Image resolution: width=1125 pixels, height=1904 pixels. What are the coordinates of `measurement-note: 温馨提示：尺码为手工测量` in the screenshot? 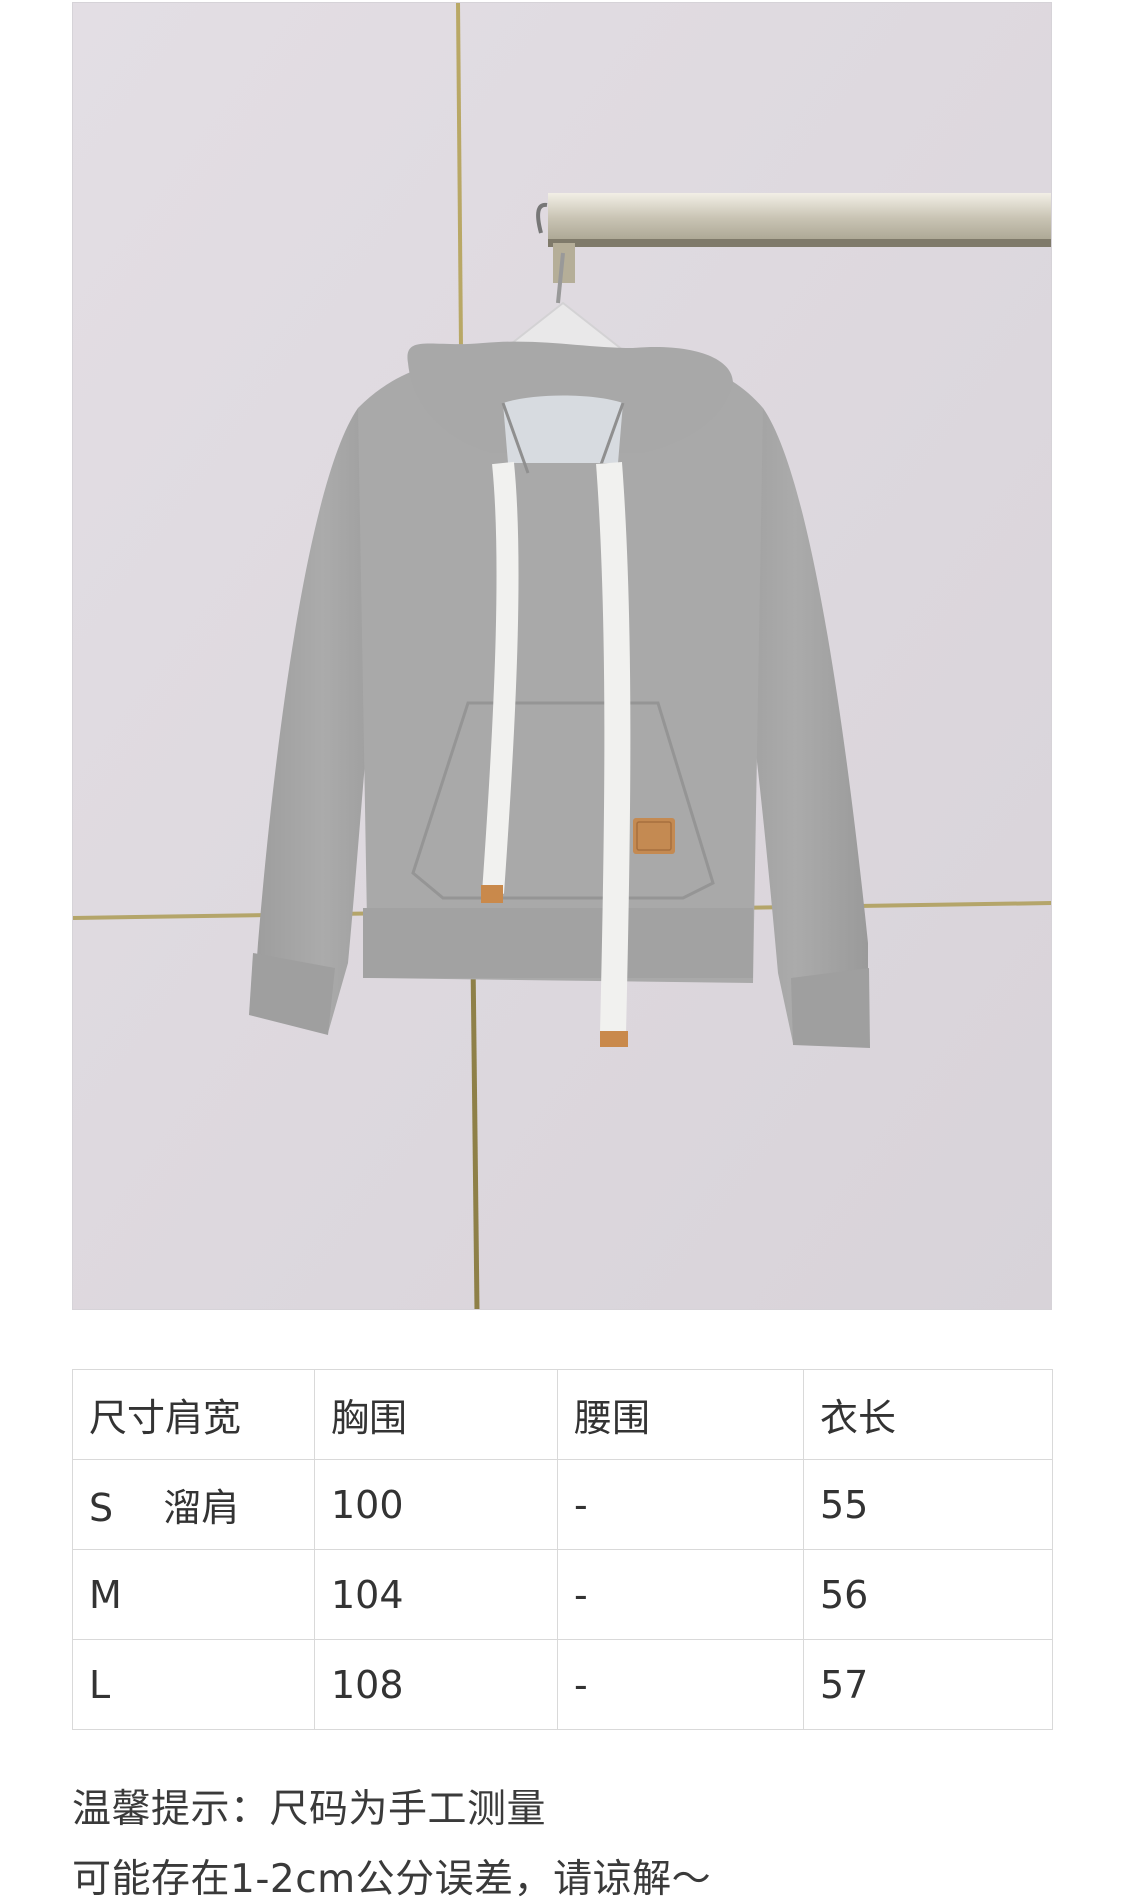 It's located at (309, 1809).